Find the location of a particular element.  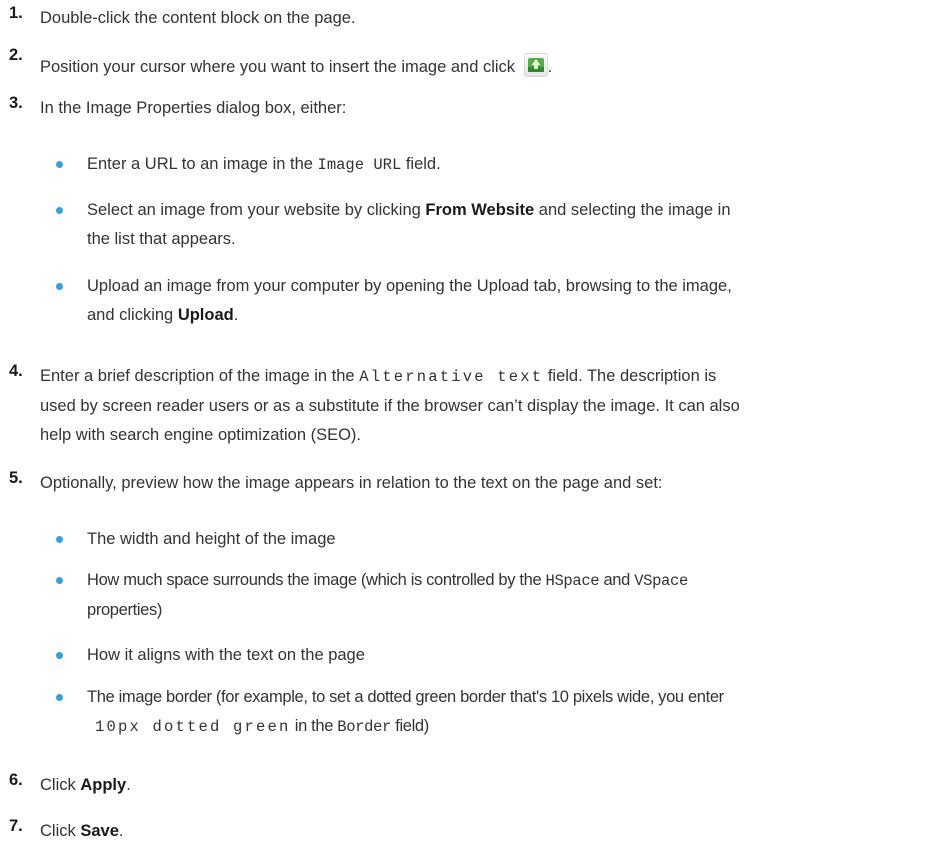

step-number: 2. is located at coordinates (16, 55).